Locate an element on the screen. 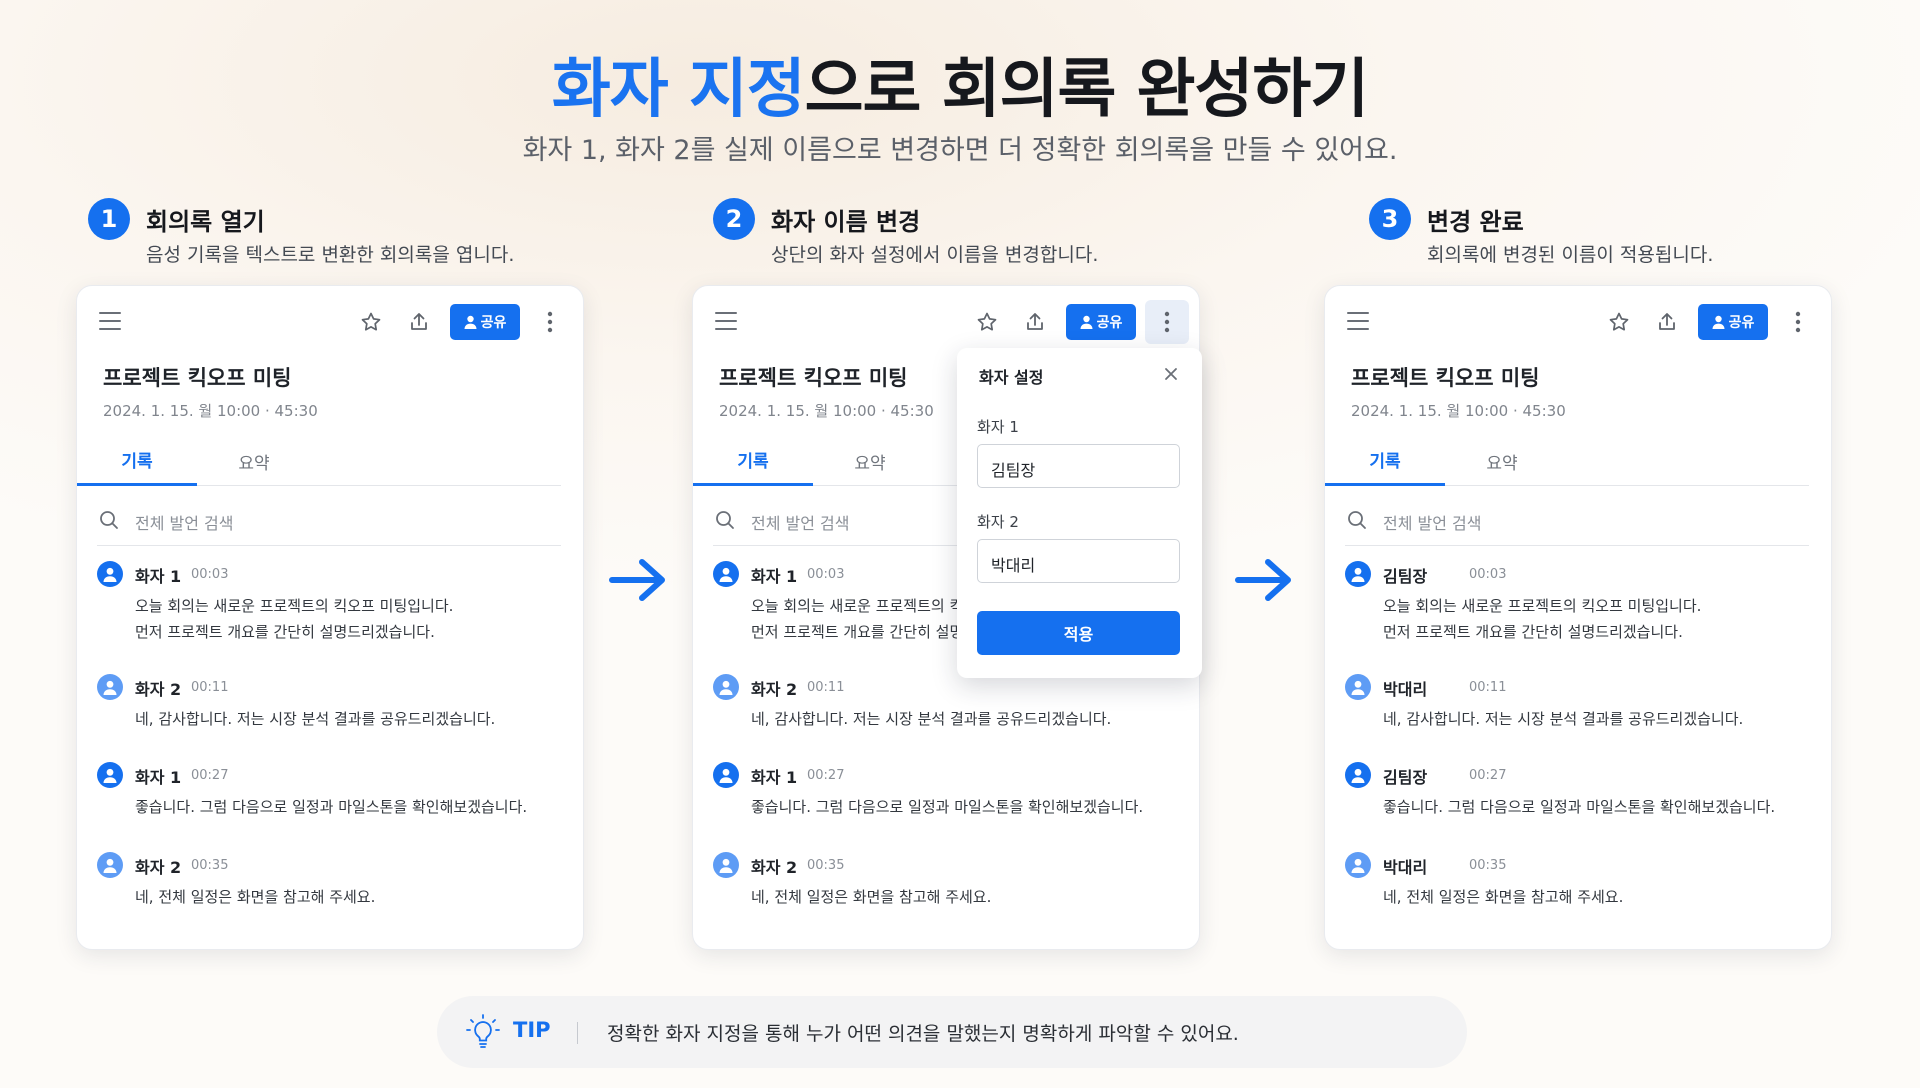 This screenshot has height=1088, width=1920. tip-label: TIP is located at coordinates (532, 1030).